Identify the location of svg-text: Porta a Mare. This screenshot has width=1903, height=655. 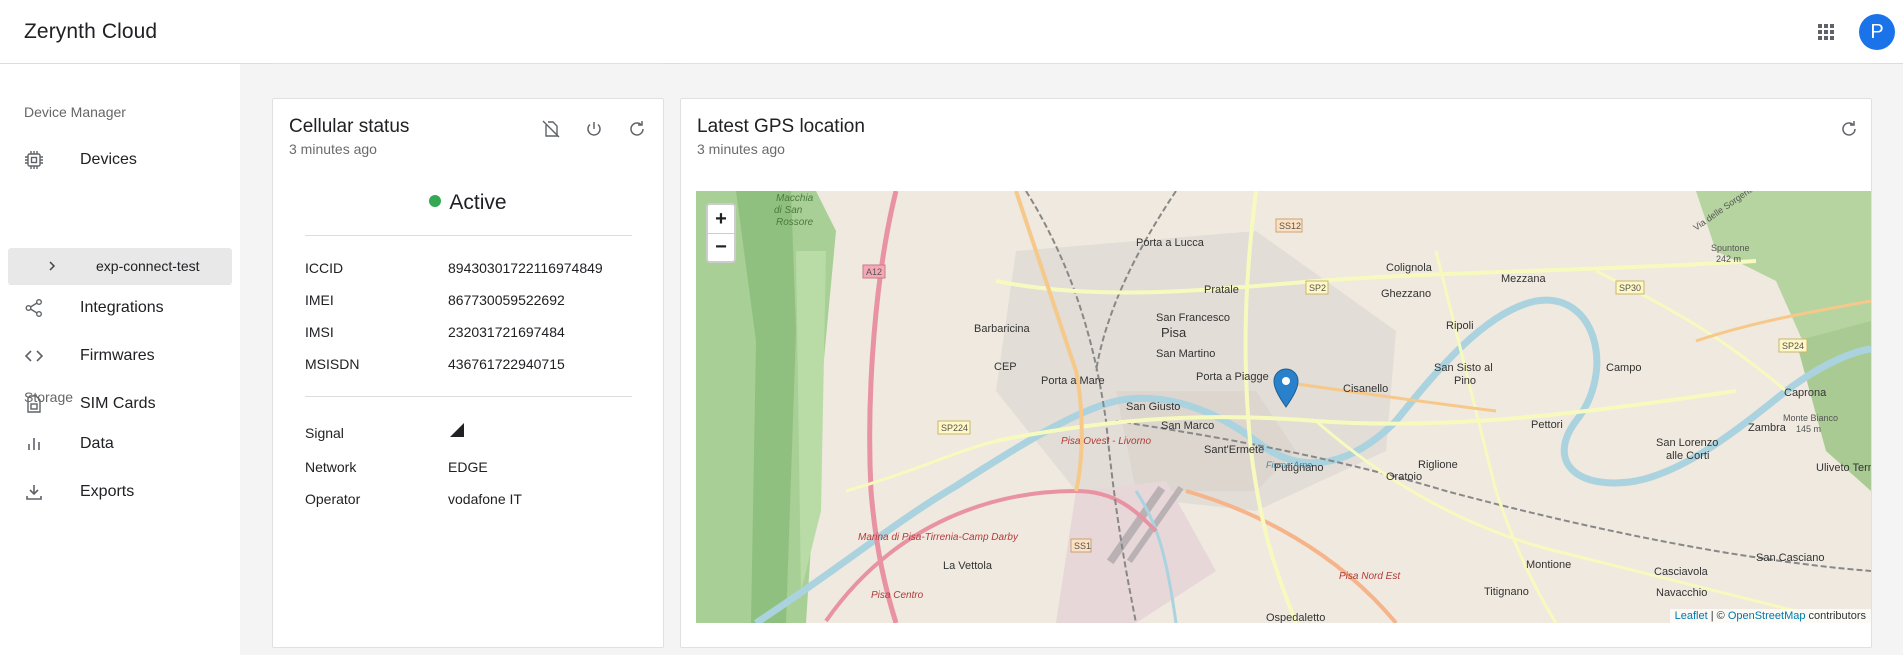
(1073, 381).